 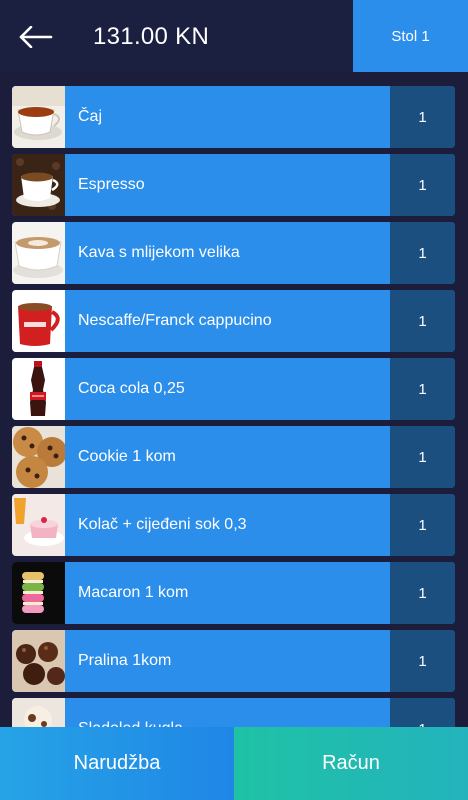 What do you see at coordinates (233, 661) in the screenshot?
I see `list-item: Pralina 1kom 1` at bounding box center [233, 661].